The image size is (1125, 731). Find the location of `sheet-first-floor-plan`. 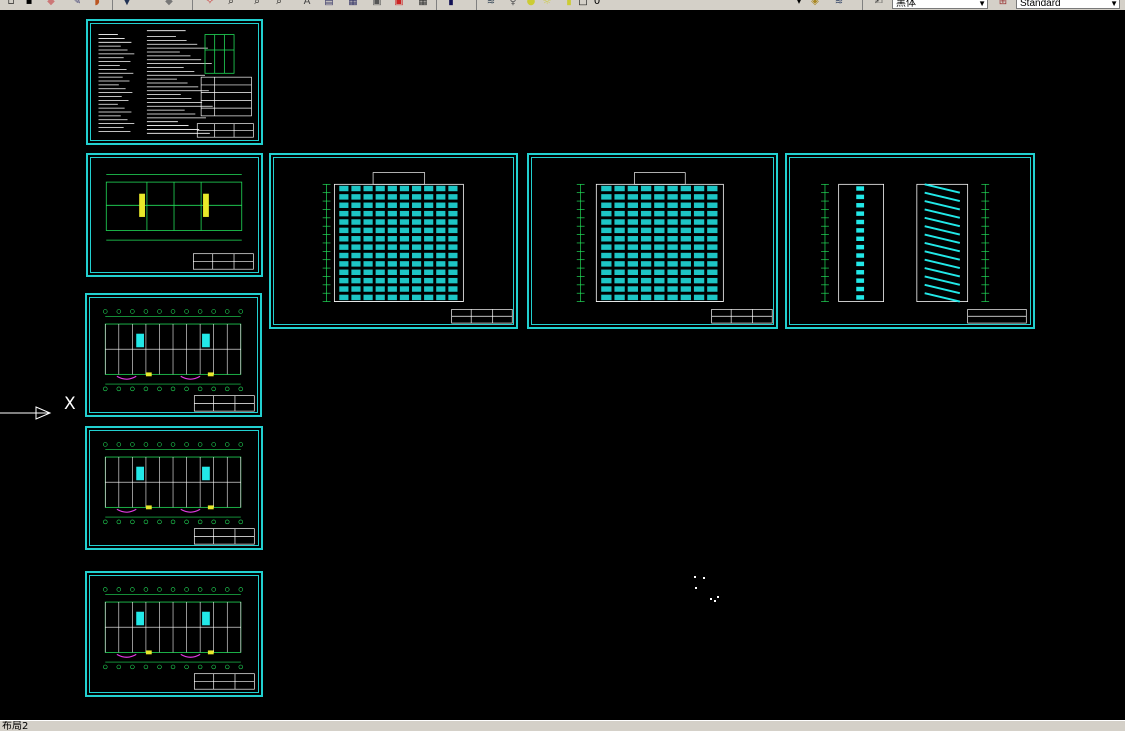

sheet-first-floor-plan is located at coordinates (174, 215).